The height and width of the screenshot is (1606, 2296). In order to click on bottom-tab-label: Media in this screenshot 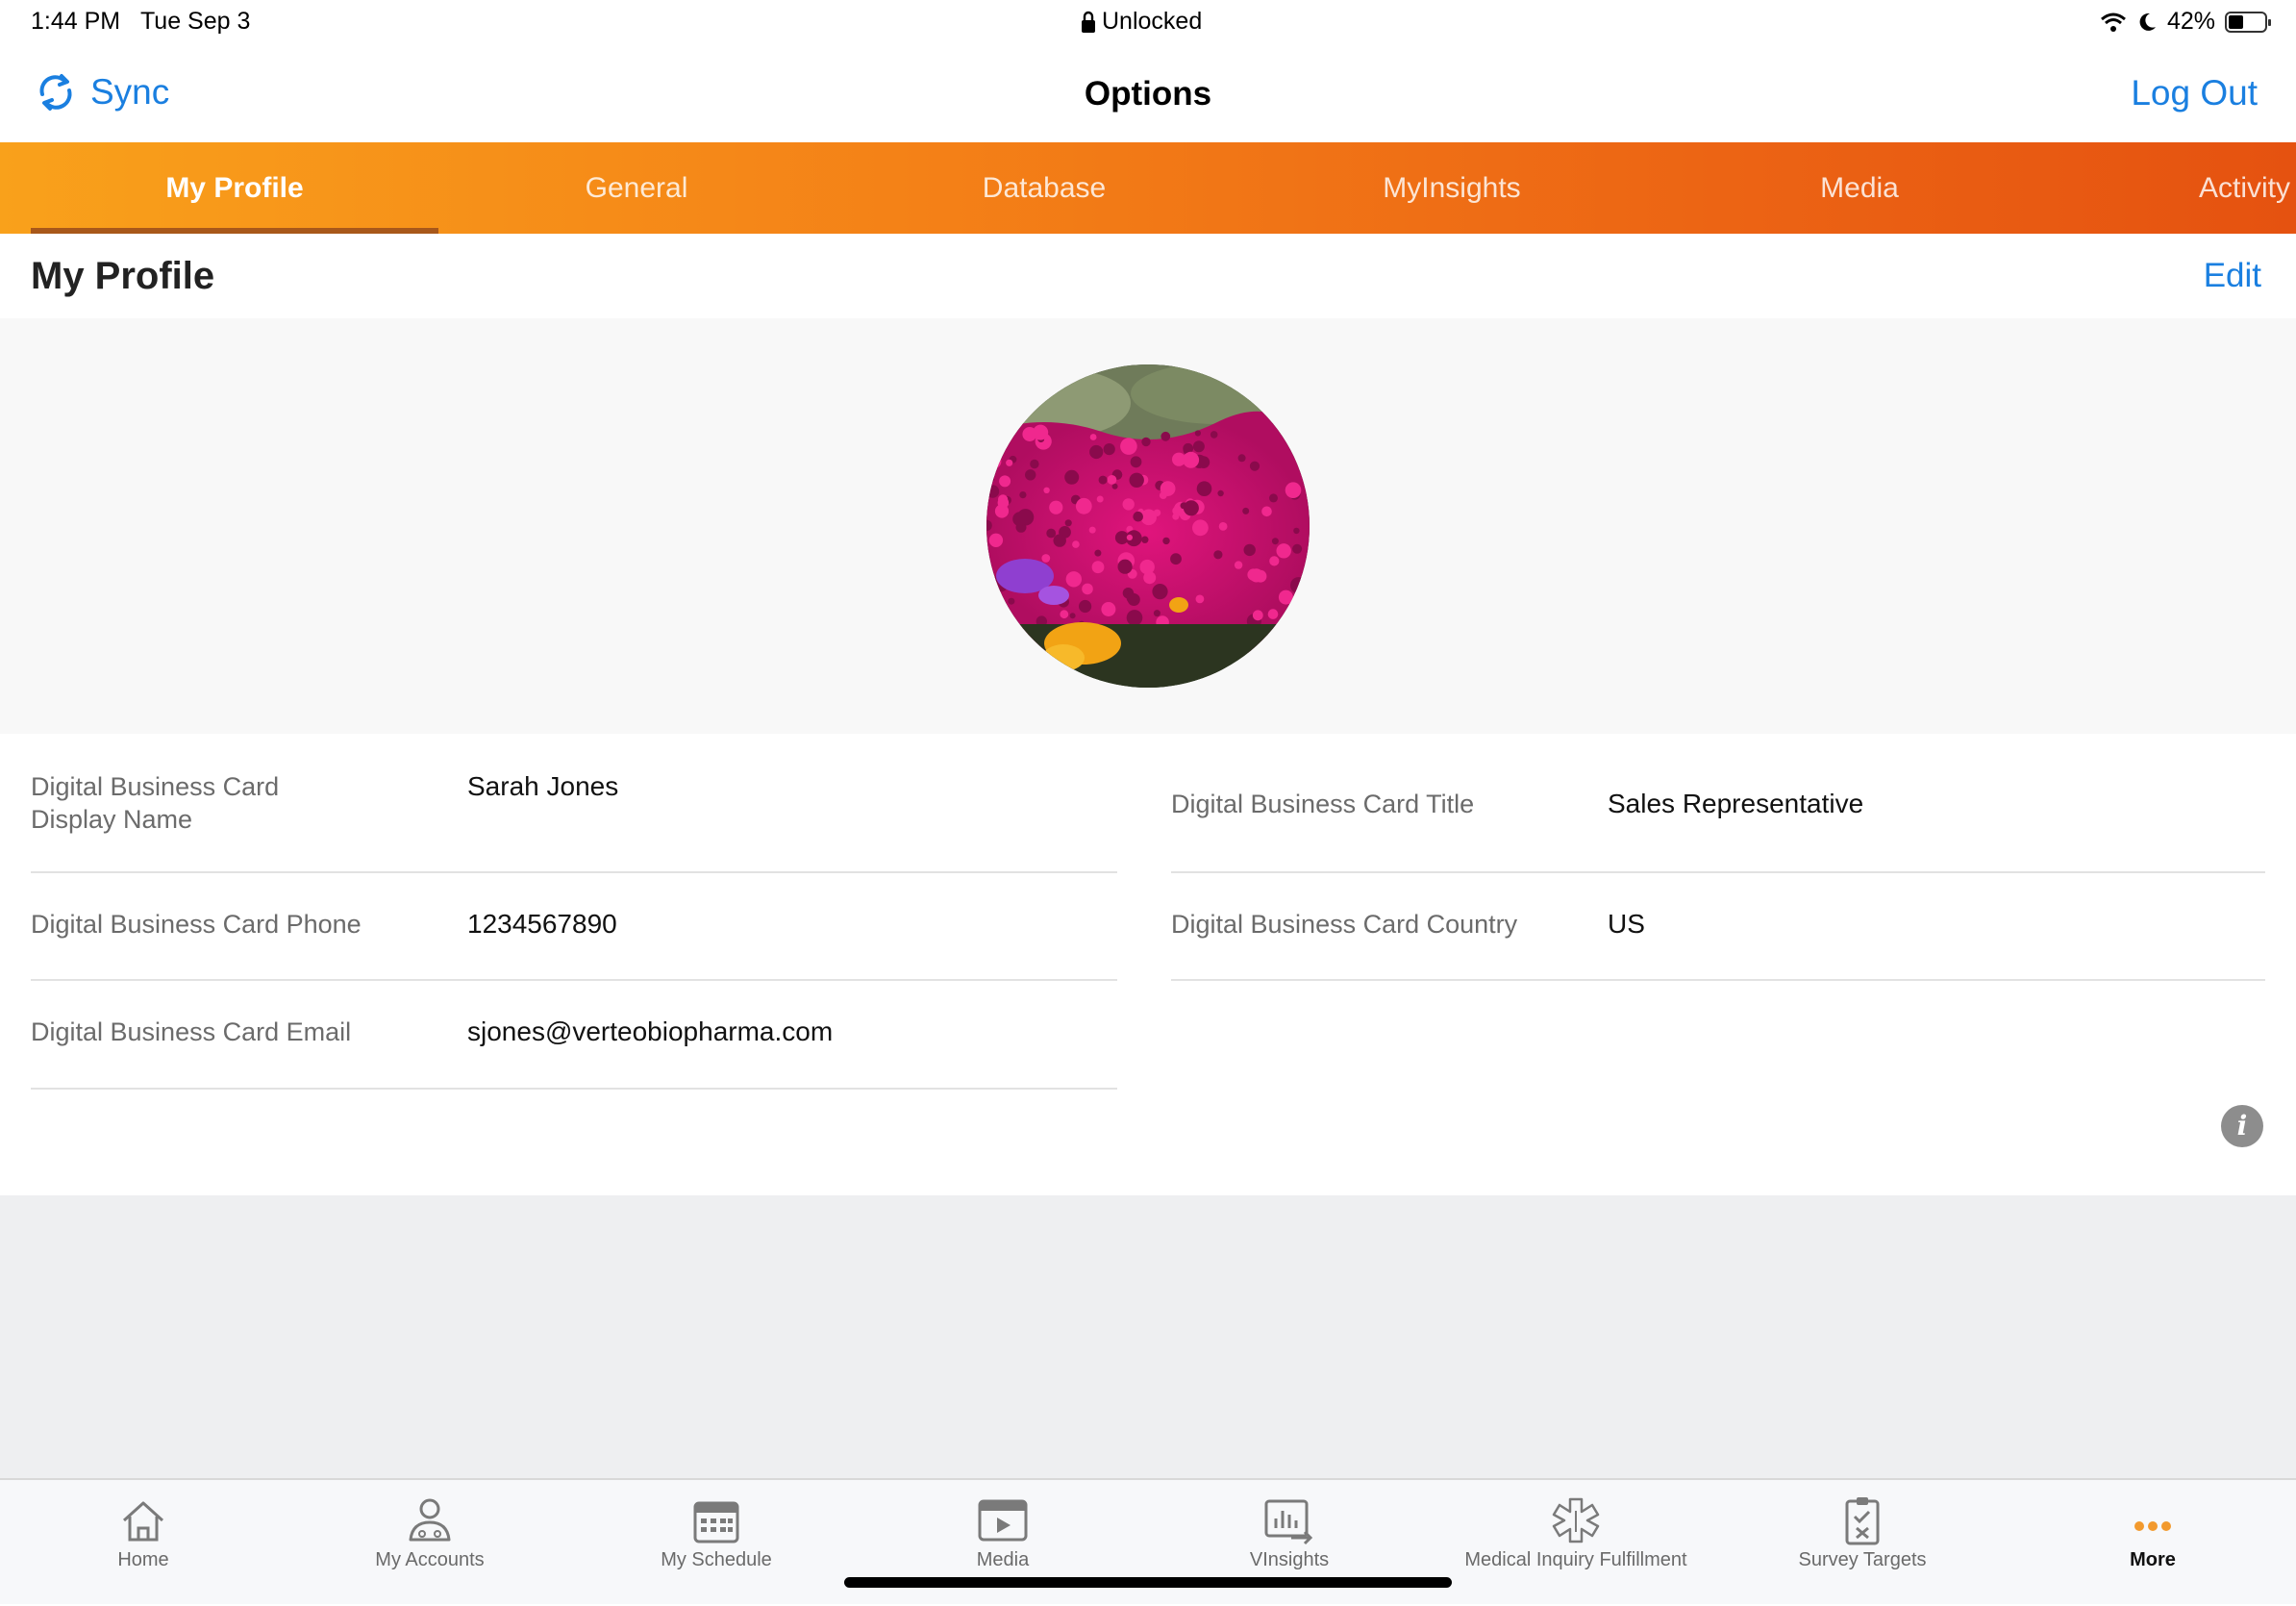, I will do `click(1003, 1559)`.